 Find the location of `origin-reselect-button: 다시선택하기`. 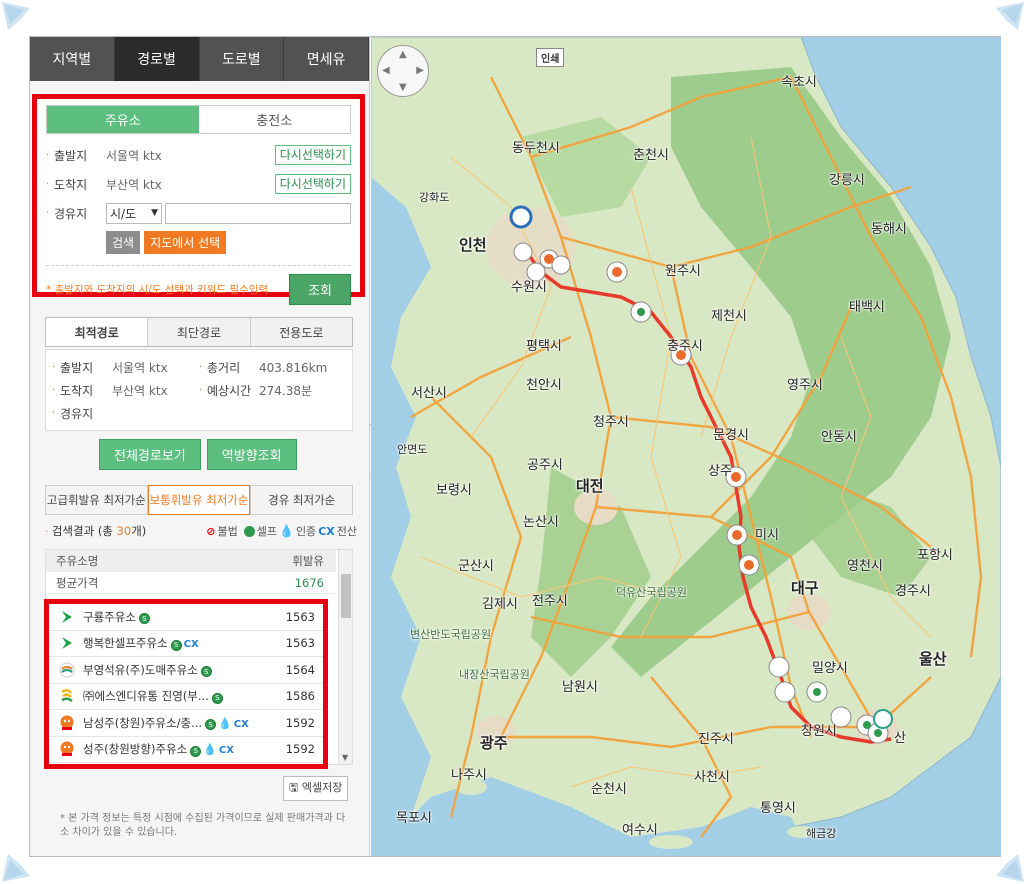

origin-reselect-button: 다시선택하기 is located at coordinates (312, 155).